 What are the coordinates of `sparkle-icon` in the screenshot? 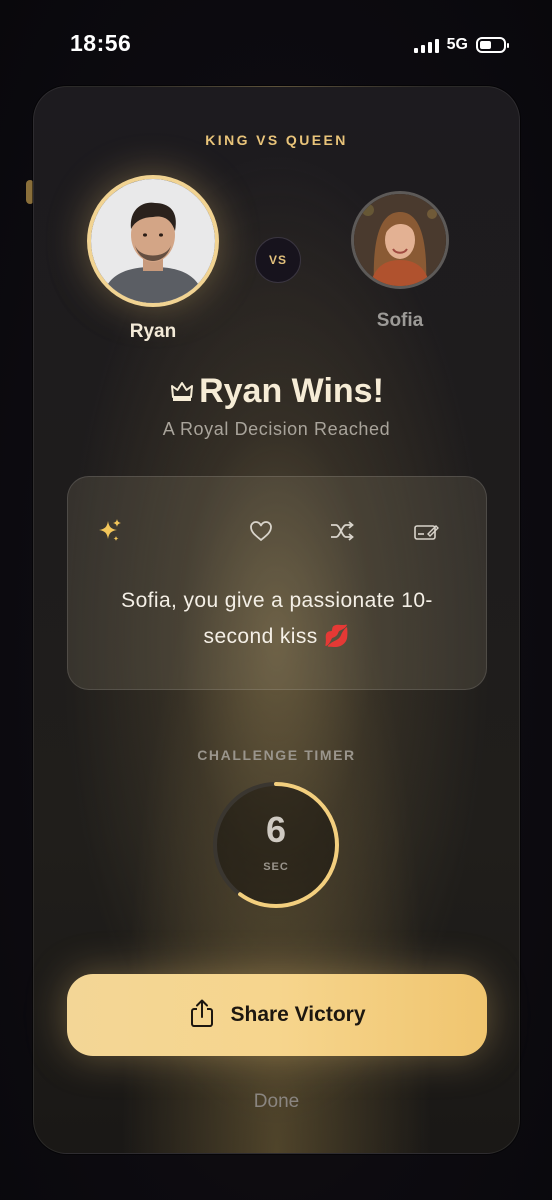 It's located at (110, 531).